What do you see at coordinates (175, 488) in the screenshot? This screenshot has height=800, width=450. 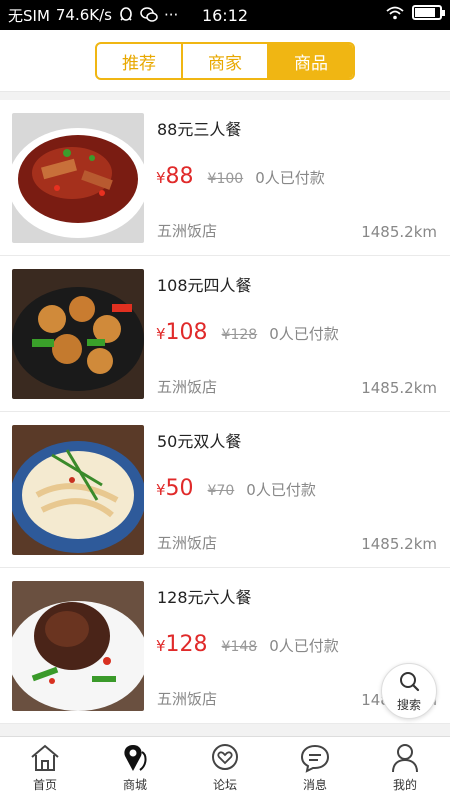 I see `product-price: ¥50` at bounding box center [175, 488].